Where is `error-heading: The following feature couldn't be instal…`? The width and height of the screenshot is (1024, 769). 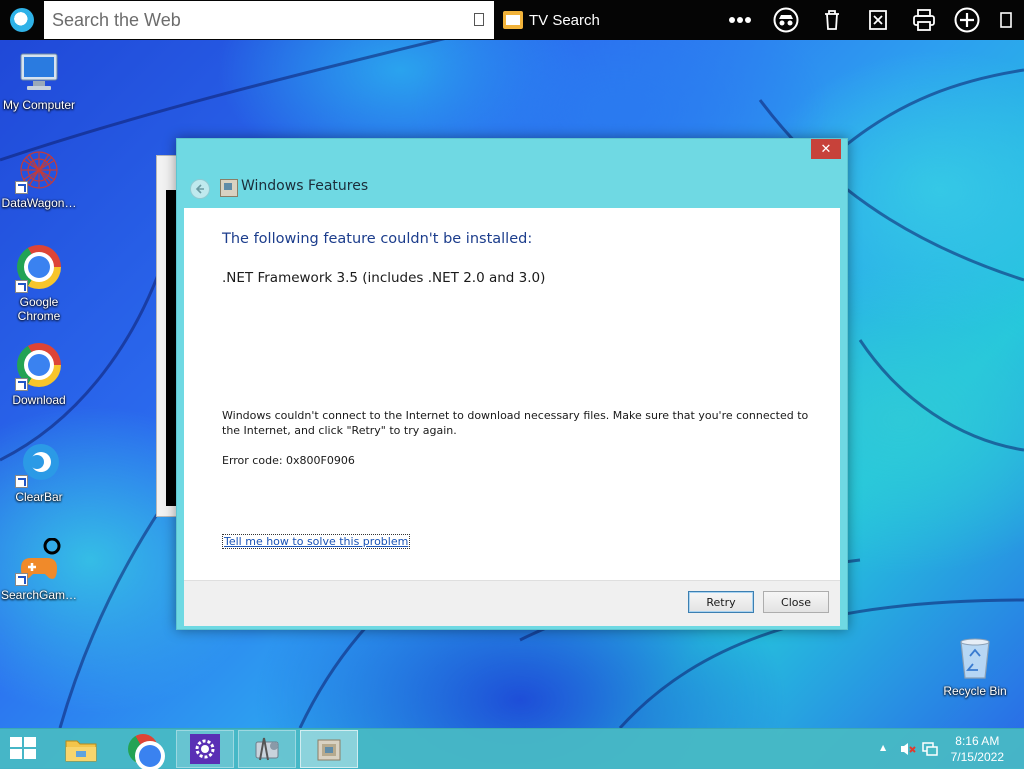 error-heading: The following feature couldn't be instal… is located at coordinates (377, 239).